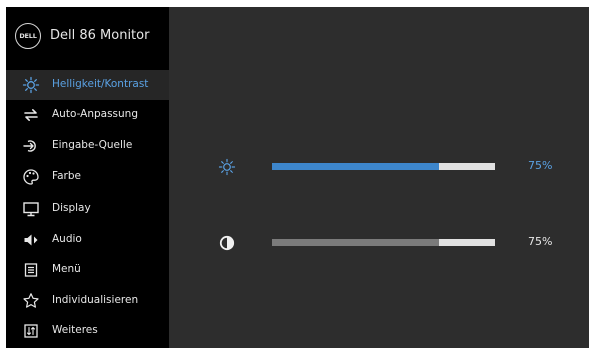 This screenshot has width=592, height=351. Describe the element at coordinates (31, 115) in the screenshot. I see `auto-adjust-icon` at that location.